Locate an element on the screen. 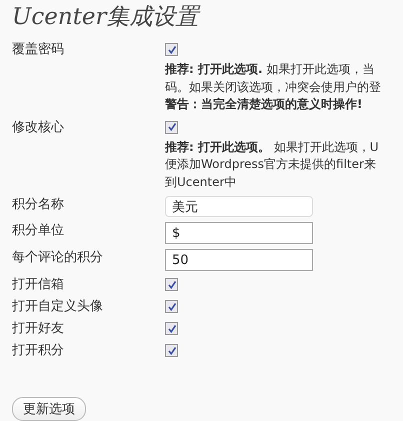 This screenshot has height=421, width=403. description-text: 码。如果关闭该选项，冲突会使用户的登 is located at coordinates (273, 87).